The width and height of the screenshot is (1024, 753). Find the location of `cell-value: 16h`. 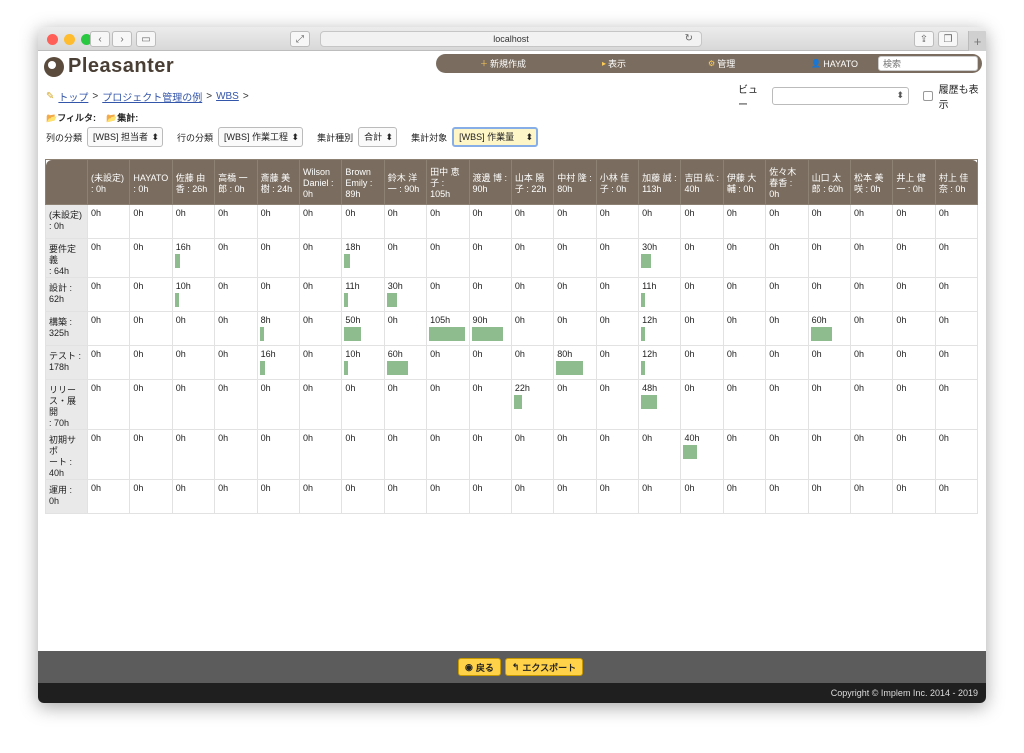

cell-value: 16h is located at coordinates (278, 362).